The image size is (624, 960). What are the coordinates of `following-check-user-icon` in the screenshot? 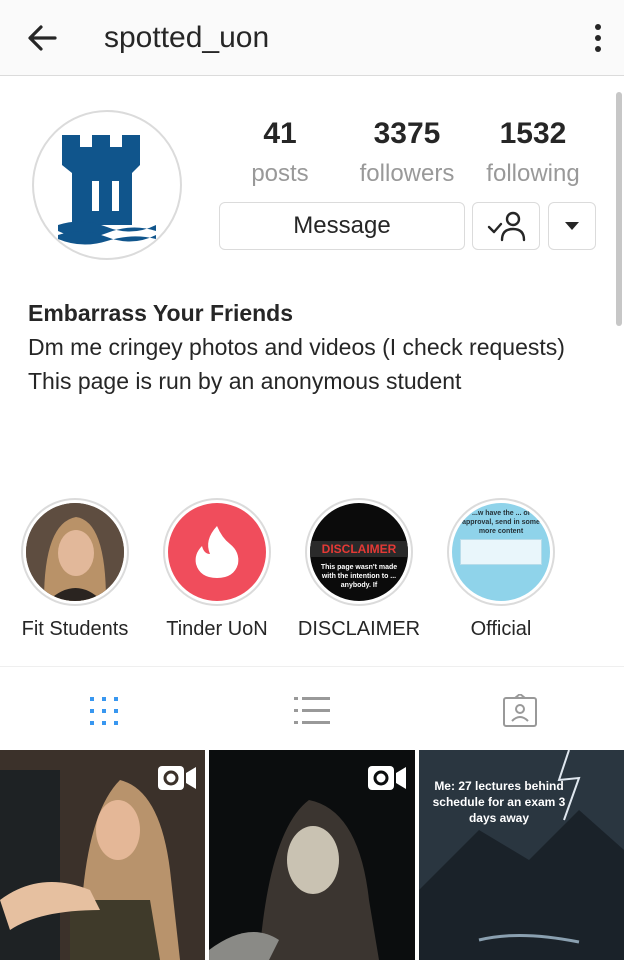 It's located at (506, 226).